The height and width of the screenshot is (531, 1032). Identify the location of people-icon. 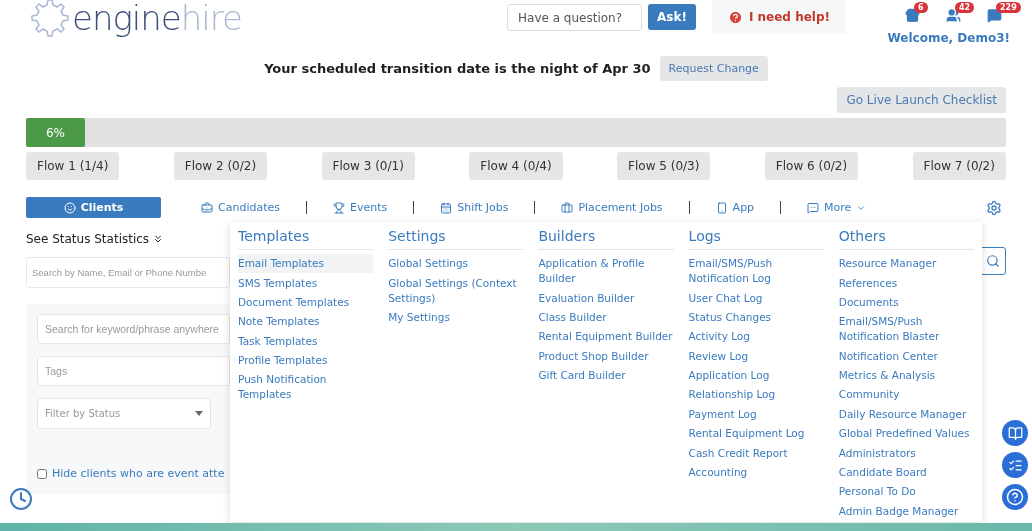
(953, 15).